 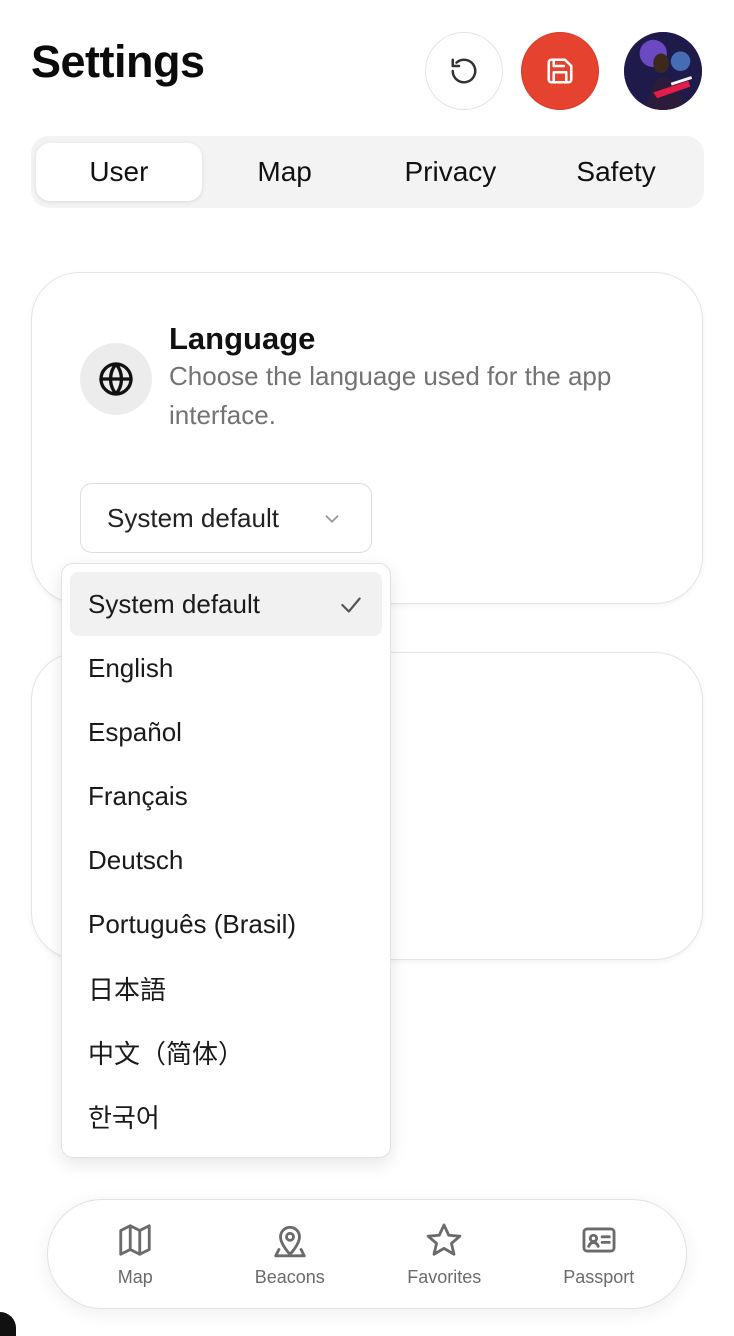 What do you see at coordinates (8, 1324) in the screenshot?
I see `window-corner` at bounding box center [8, 1324].